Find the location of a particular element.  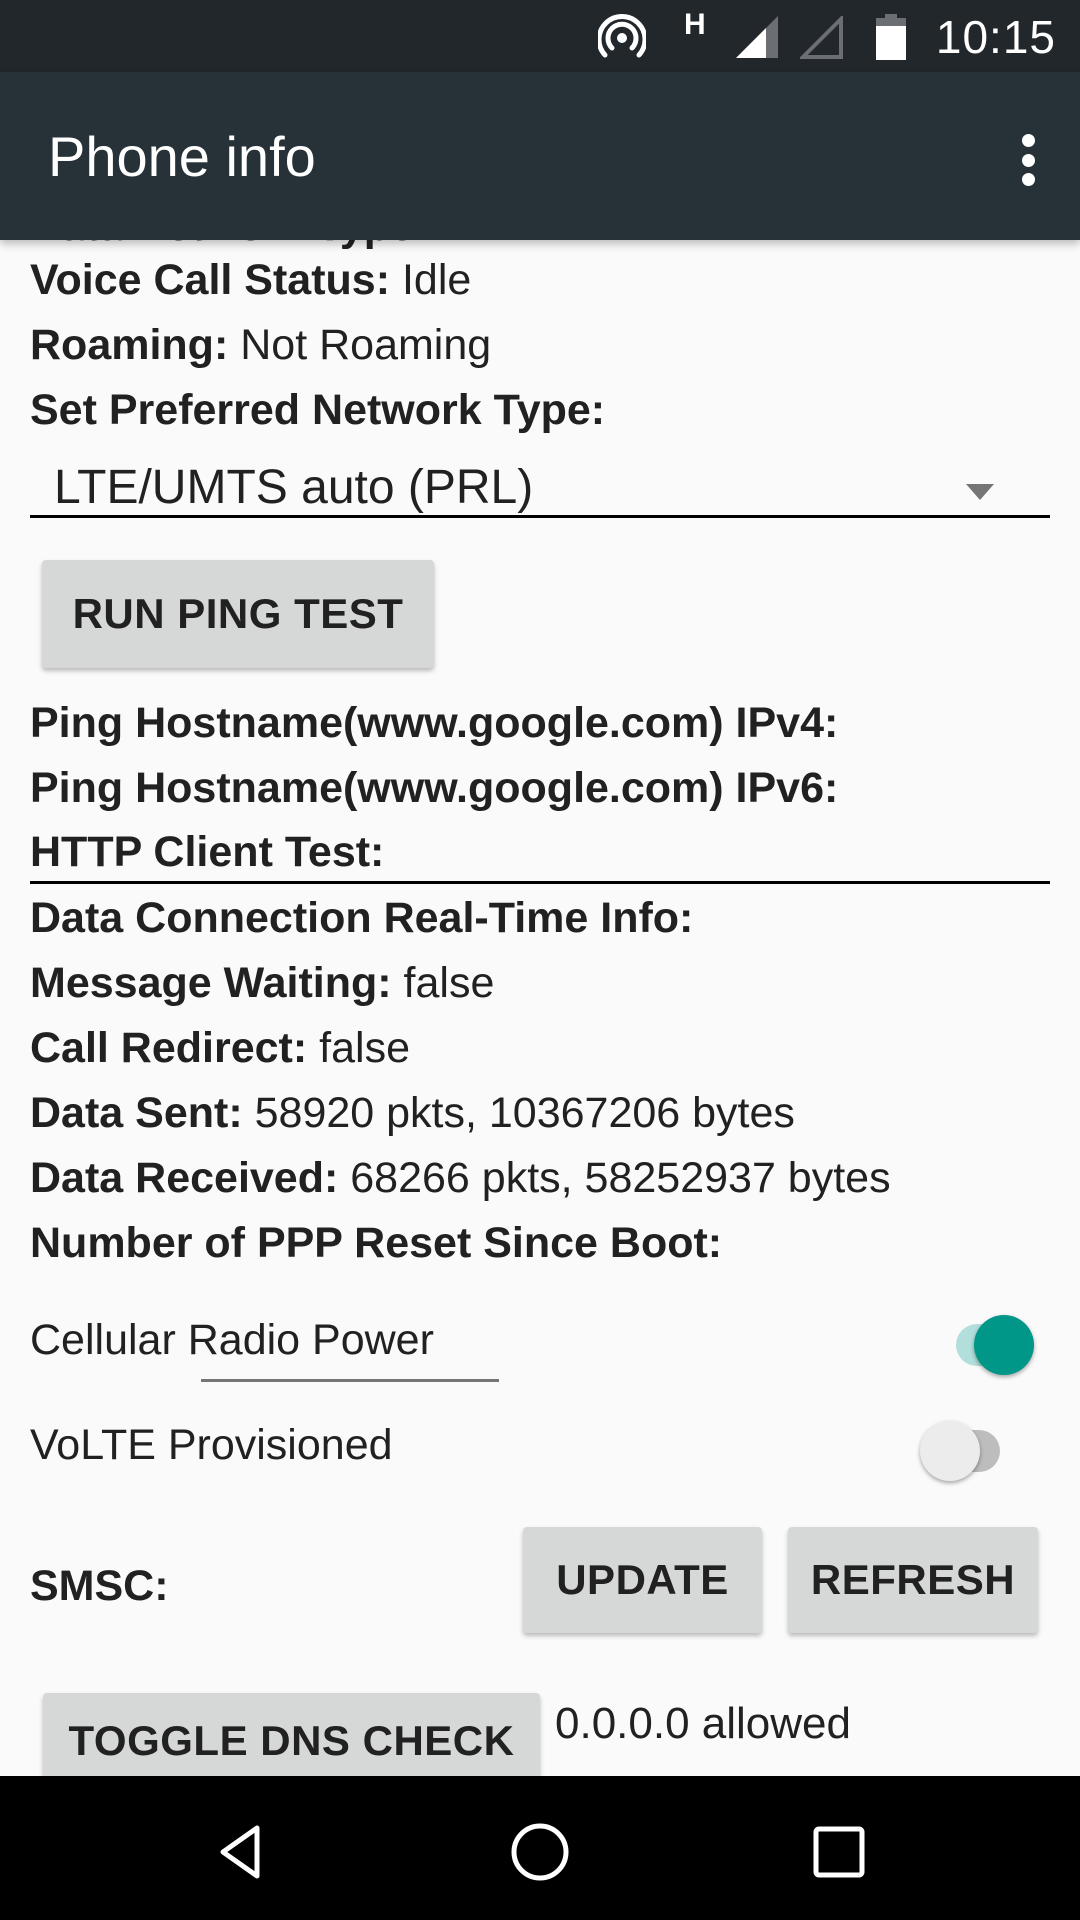

message-waiting-row: Message Waiting: false is located at coordinates (262, 983).